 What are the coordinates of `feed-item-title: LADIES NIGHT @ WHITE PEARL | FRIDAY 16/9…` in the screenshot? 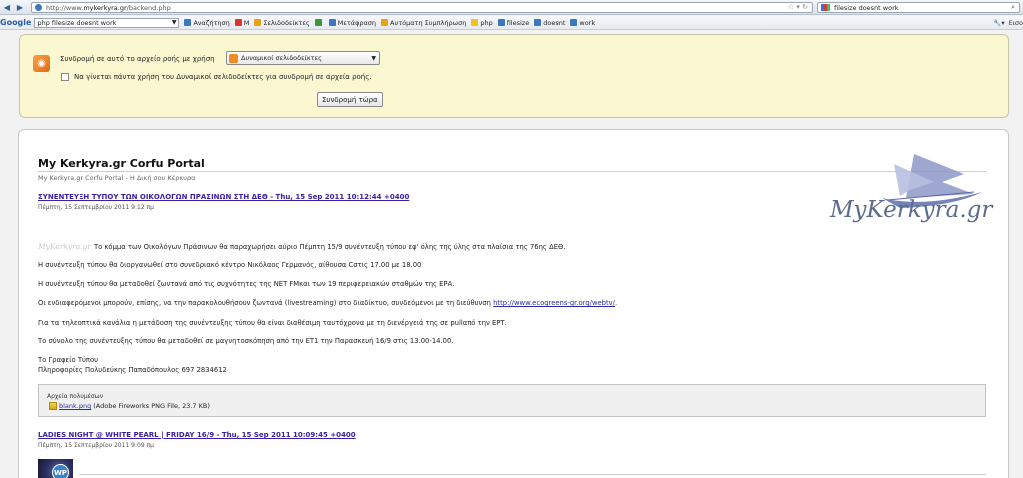 It's located at (197, 435).